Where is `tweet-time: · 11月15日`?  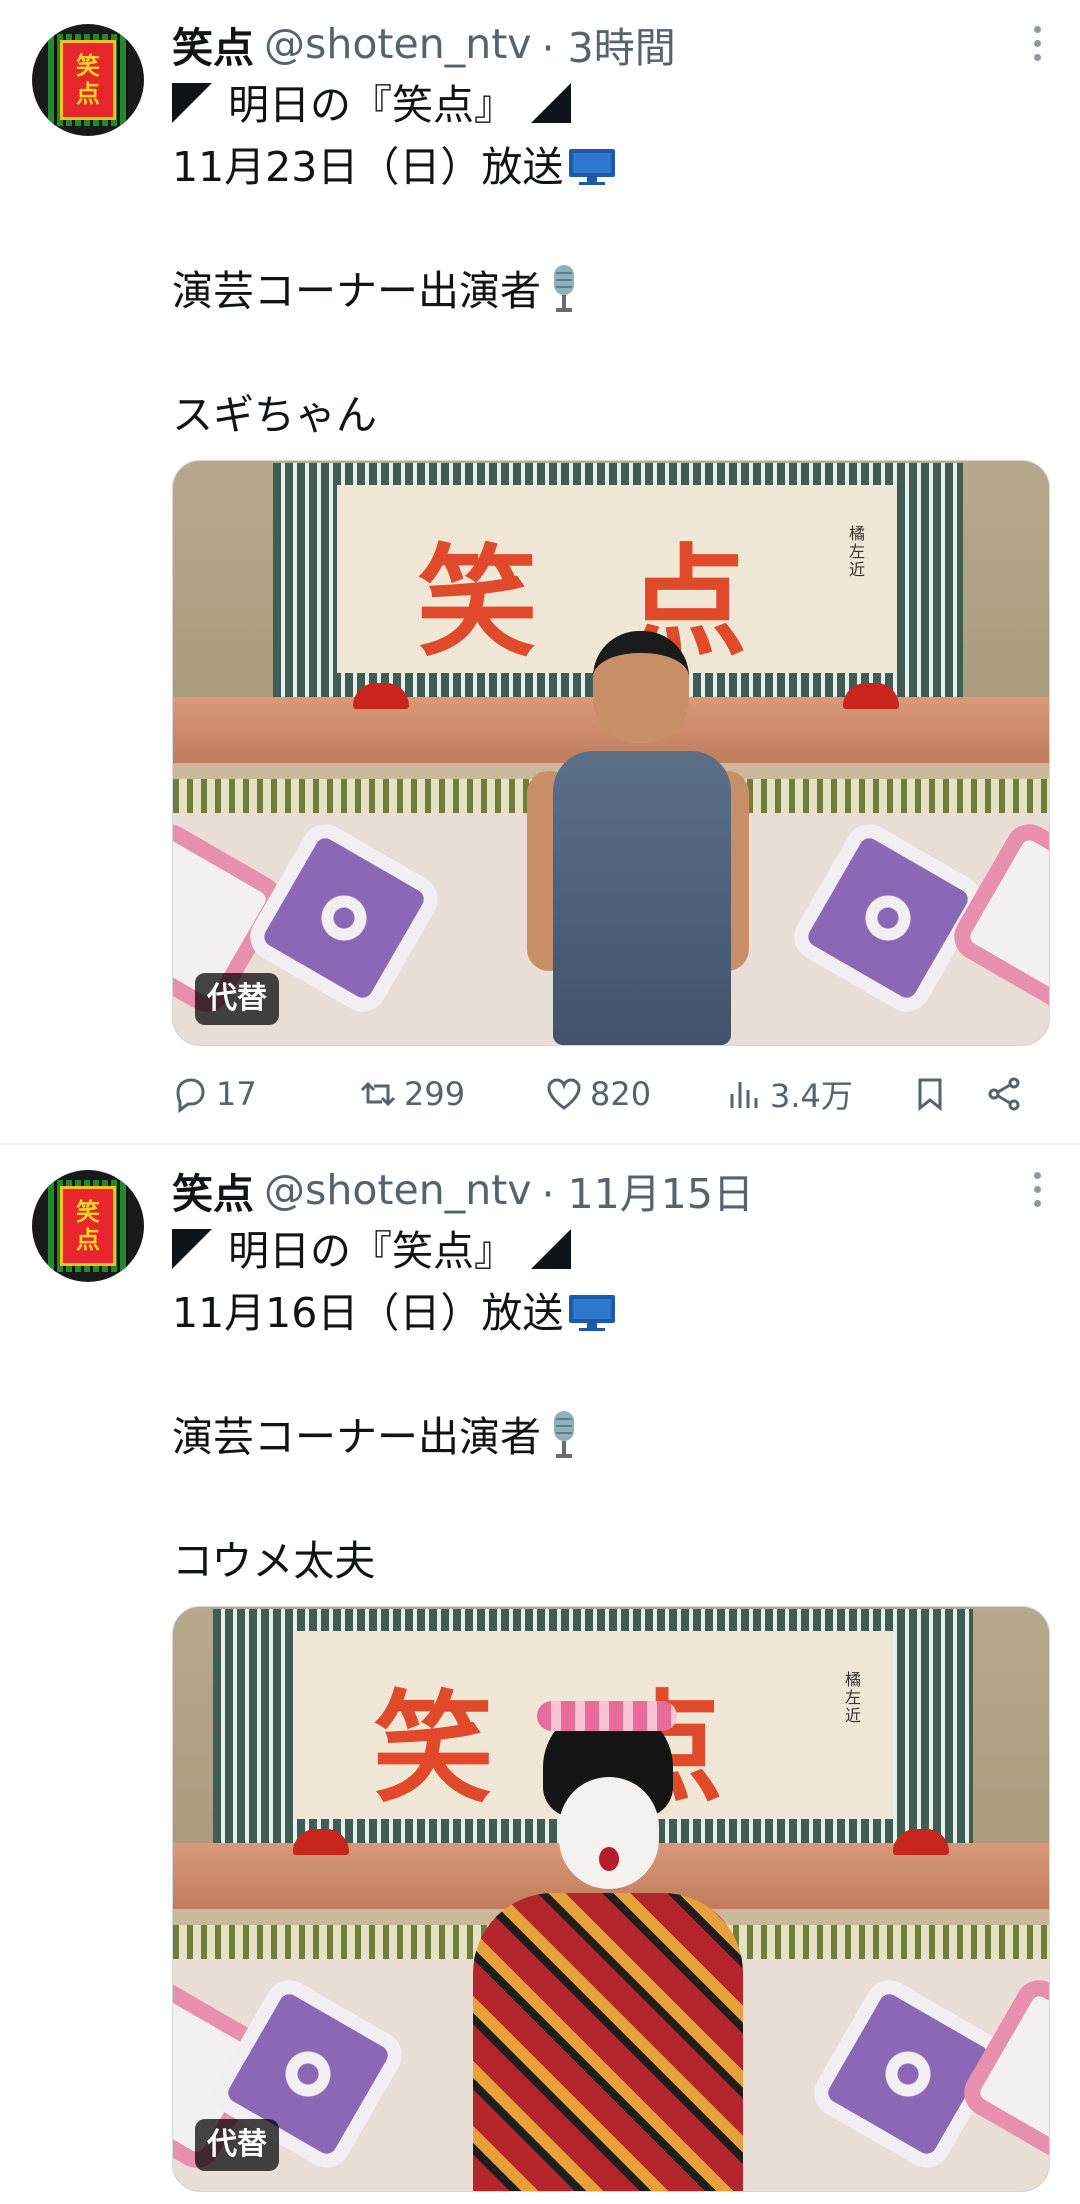
tweet-time: · 11月15日 is located at coordinates (648, 1190).